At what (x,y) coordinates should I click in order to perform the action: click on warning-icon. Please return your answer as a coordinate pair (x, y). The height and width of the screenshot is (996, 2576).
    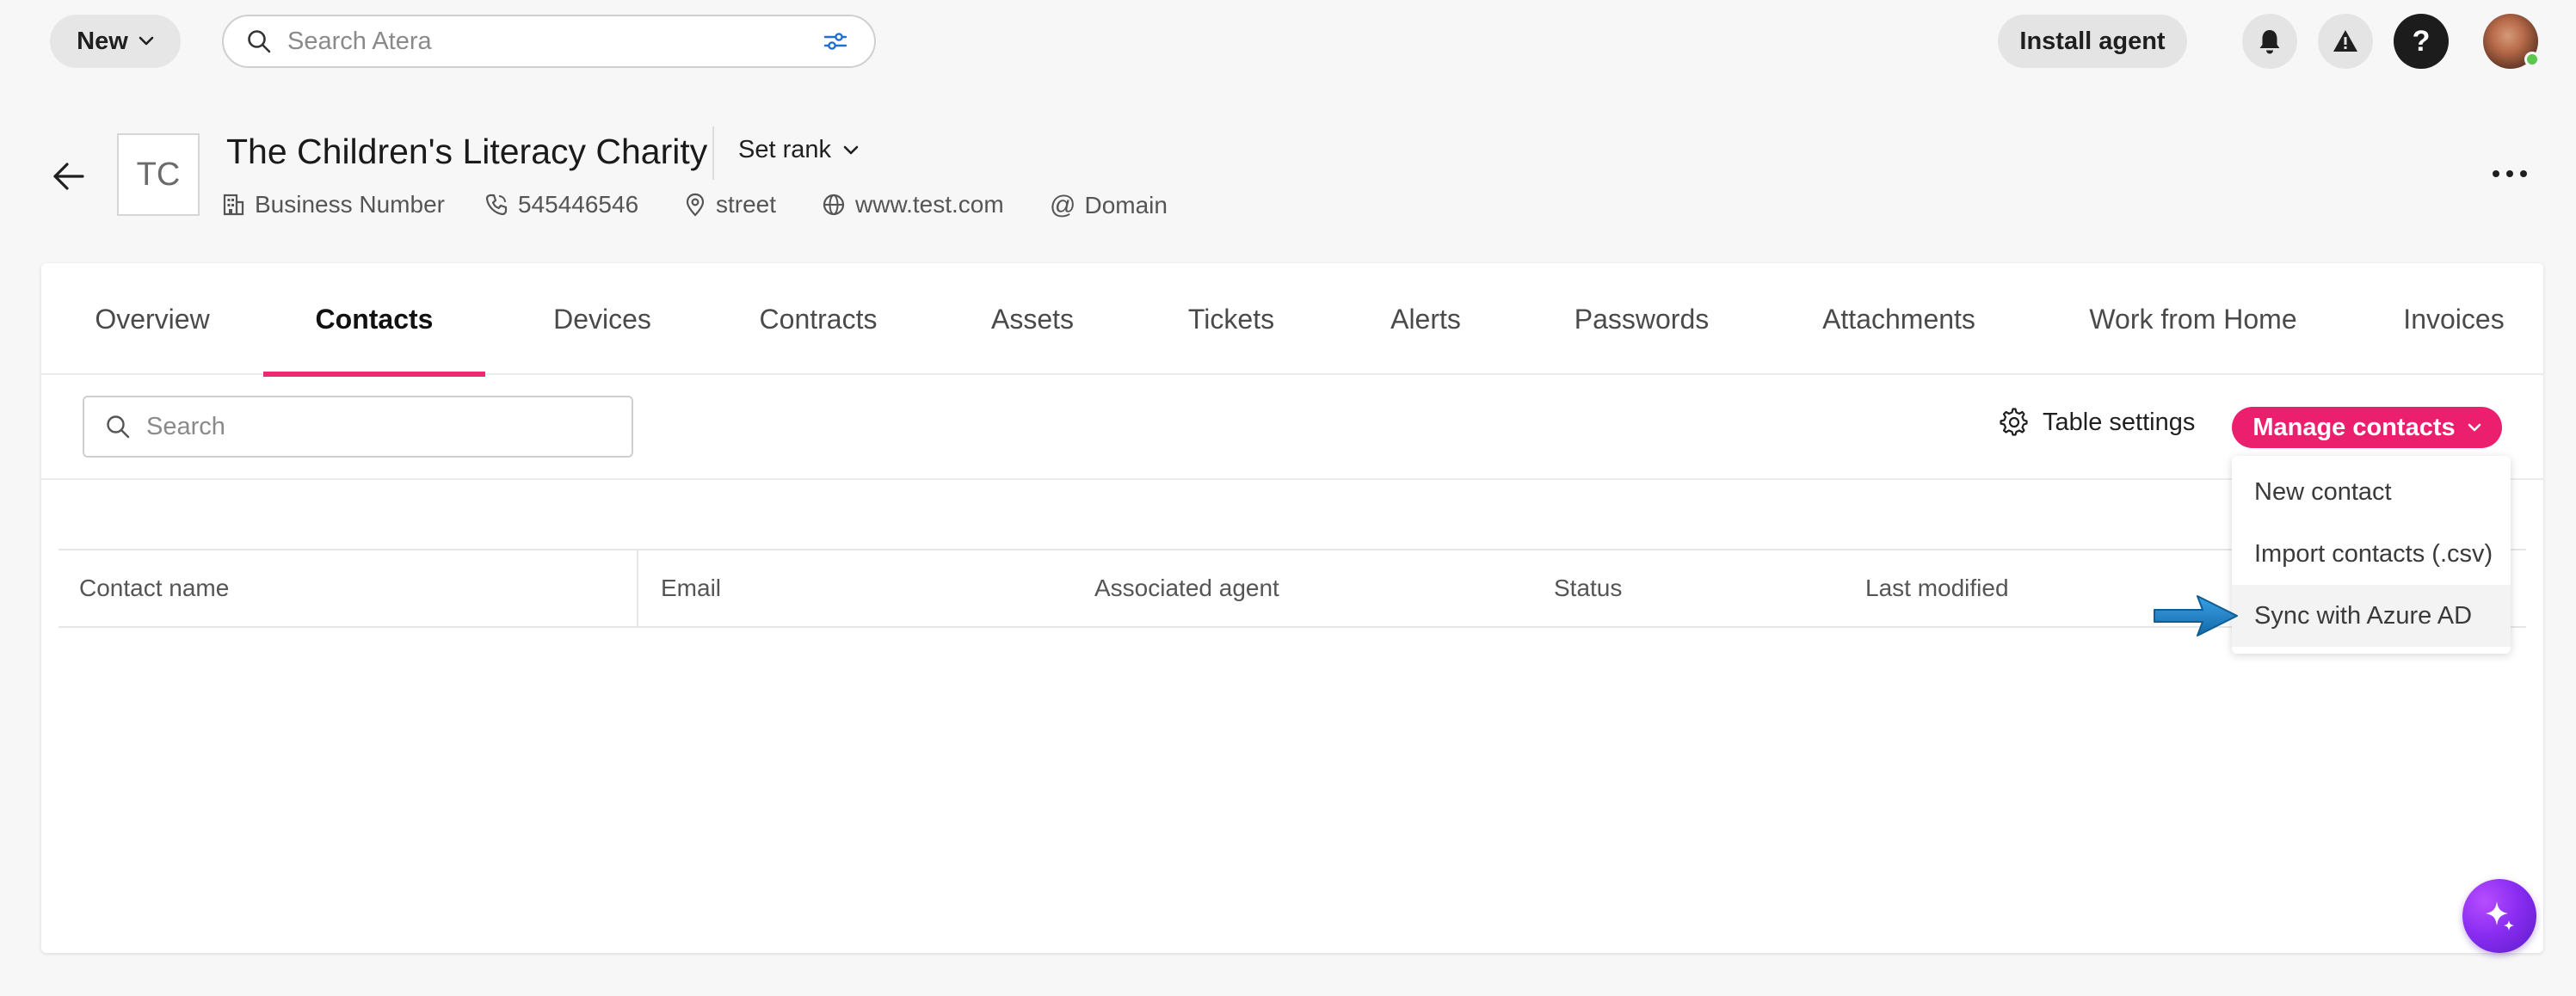
    Looking at the image, I should click on (2345, 41).